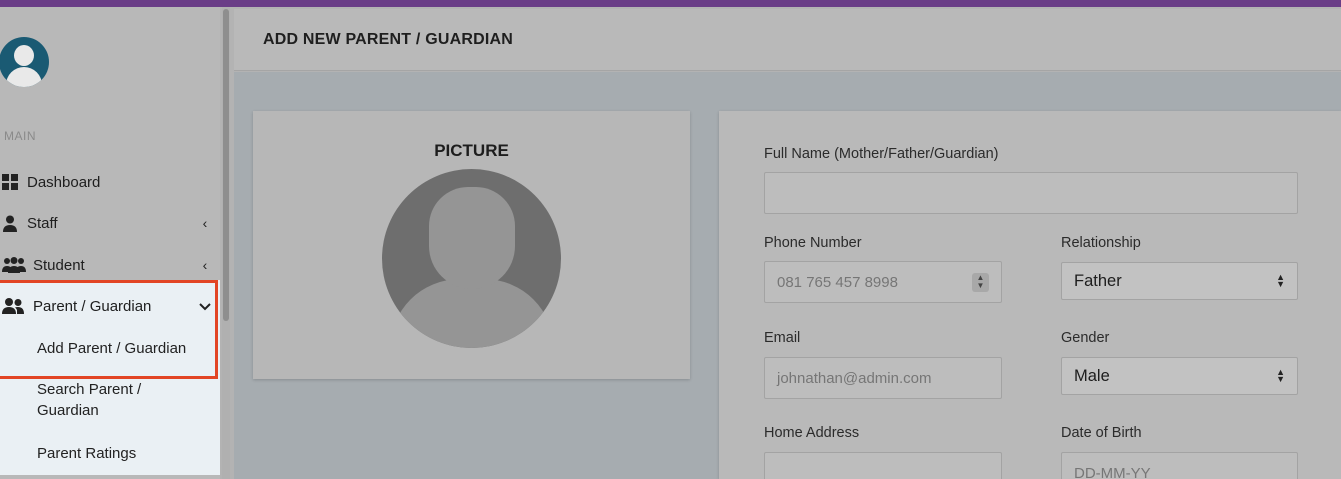 Image resolution: width=1341 pixels, height=479 pixels. Describe the element at coordinates (111, 348) in the screenshot. I see `submenu-item-add-parent: Add Parent / Guardian` at that location.